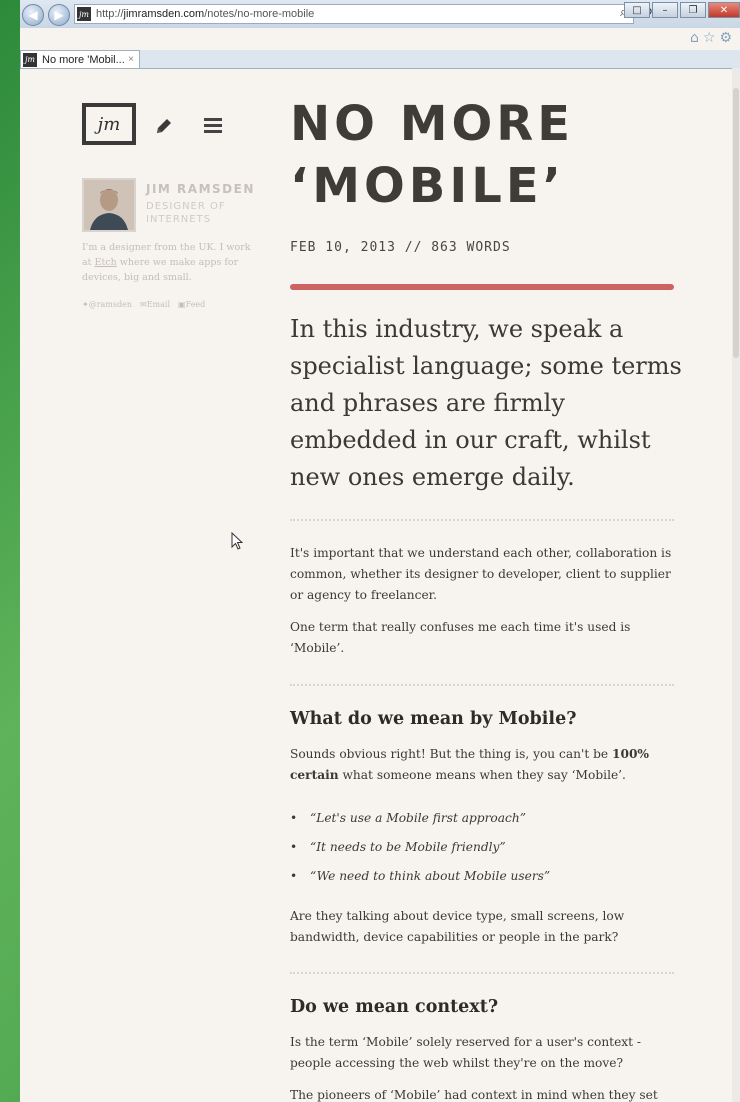  What do you see at coordinates (408, 847) in the screenshot?
I see `list-item-text: “It needs to be Mobile friendly”` at bounding box center [408, 847].